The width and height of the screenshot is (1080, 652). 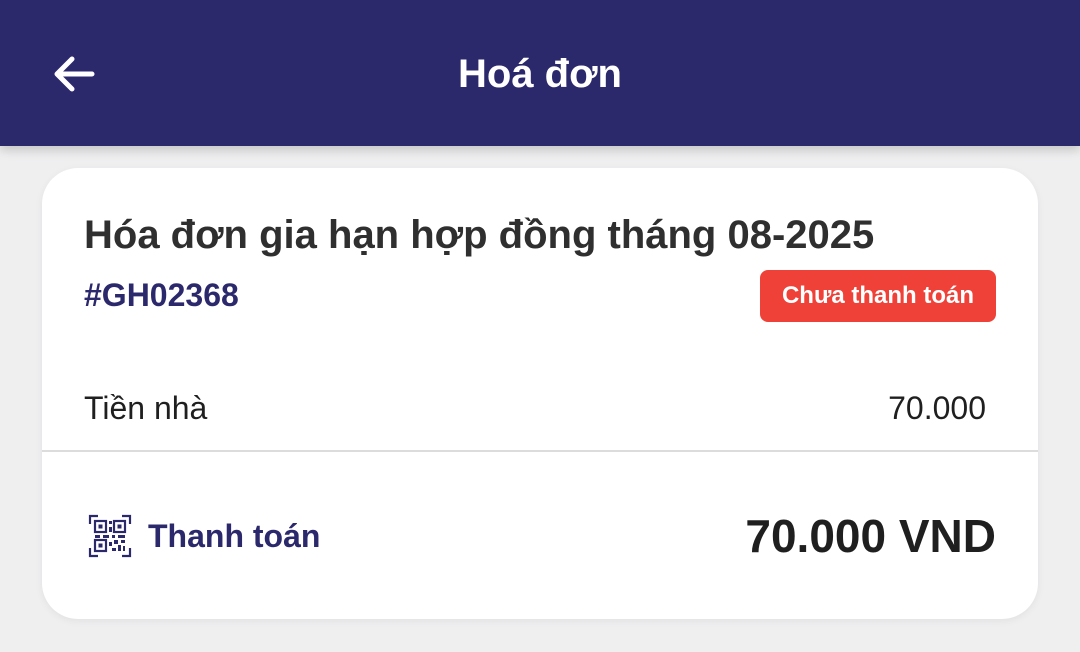 I want to click on total-amount: 70.000 VND, so click(x=870, y=536).